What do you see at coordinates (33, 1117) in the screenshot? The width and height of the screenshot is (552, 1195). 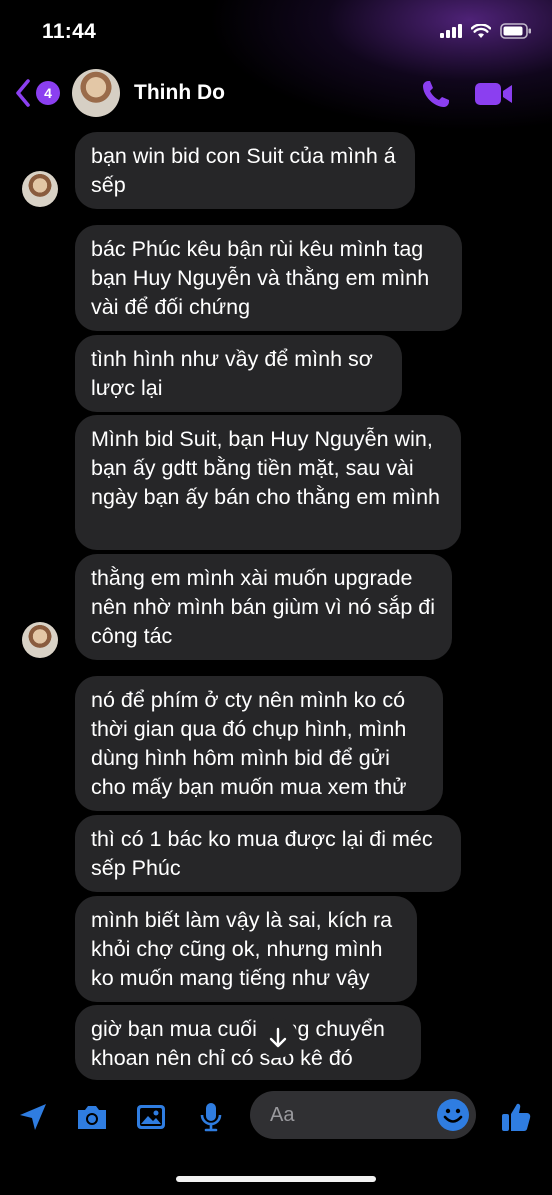 I see `location-icon` at bounding box center [33, 1117].